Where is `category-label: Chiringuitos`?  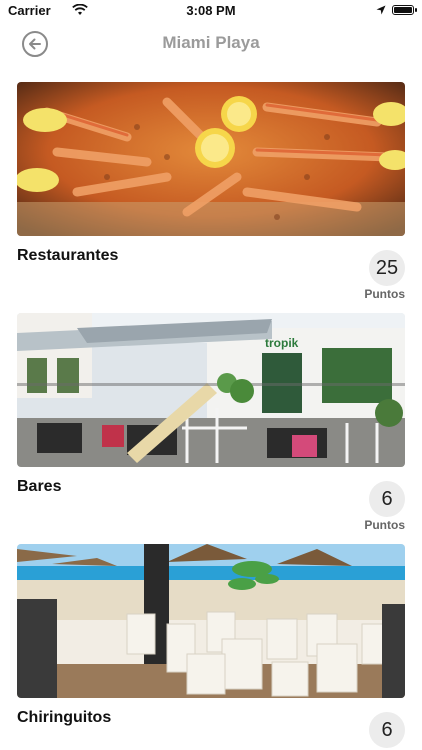
category-label: Chiringuitos is located at coordinates (64, 717).